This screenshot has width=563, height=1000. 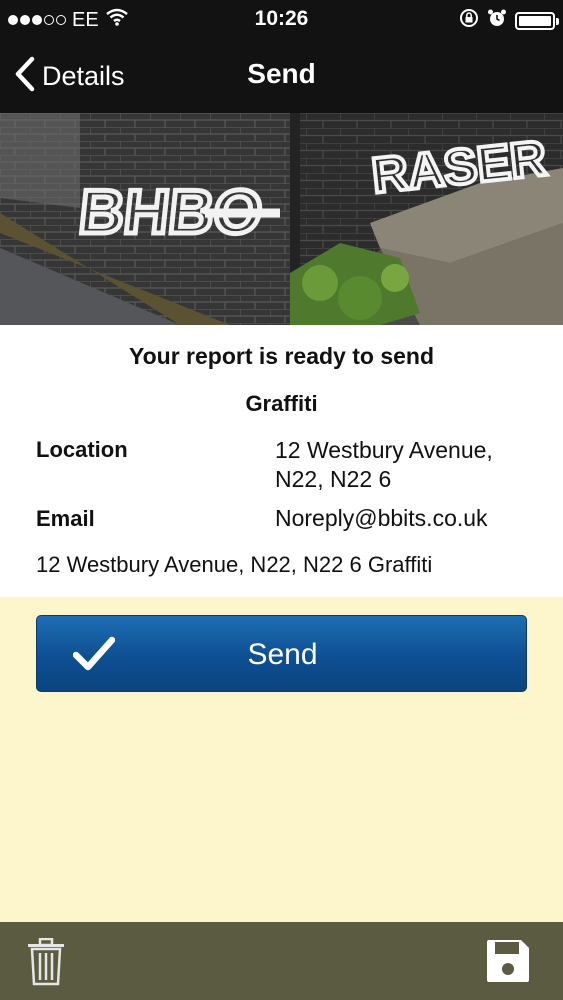 What do you see at coordinates (384, 464) in the screenshot?
I see `location-value: 12 Westbury Avenue, N22, N22 6` at bounding box center [384, 464].